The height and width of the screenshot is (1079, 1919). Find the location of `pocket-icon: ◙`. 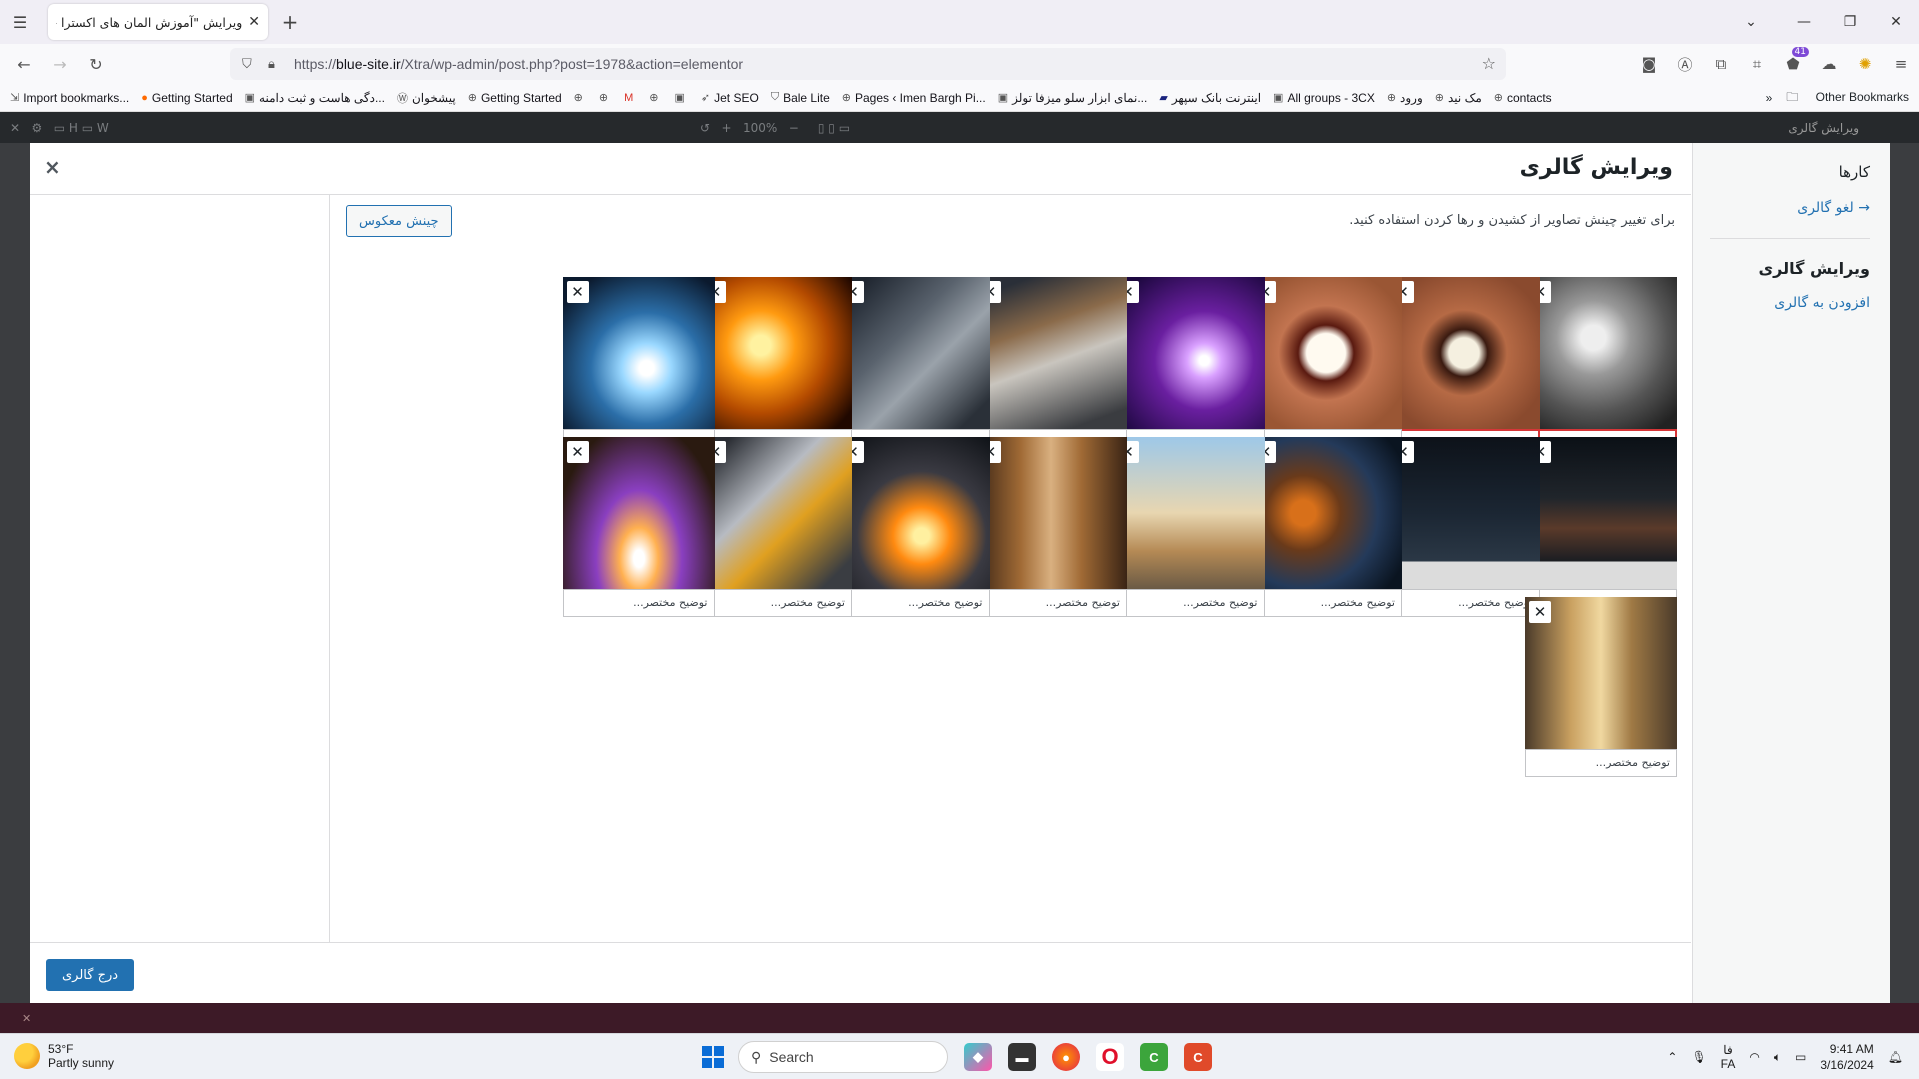

pocket-icon: ◙ is located at coordinates (1649, 64).